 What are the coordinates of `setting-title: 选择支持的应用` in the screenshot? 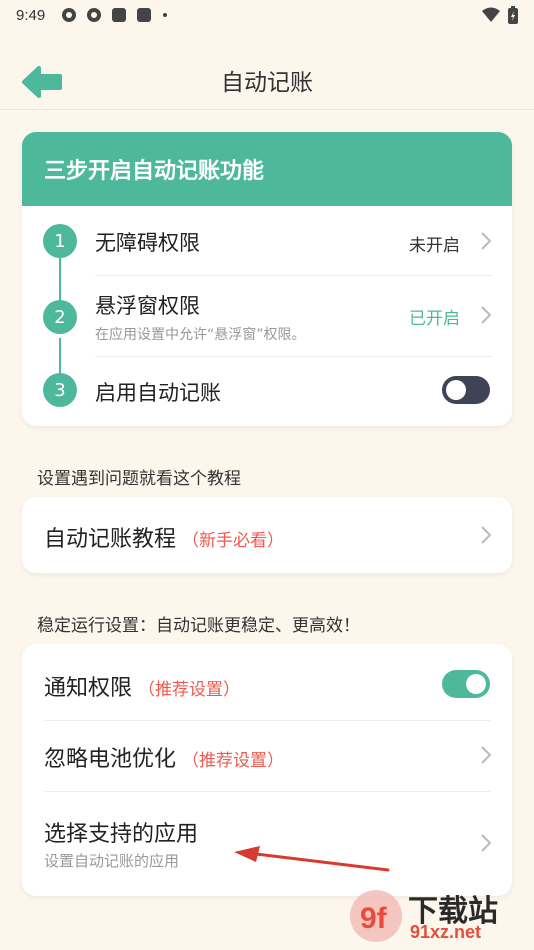 It's located at (121, 834).